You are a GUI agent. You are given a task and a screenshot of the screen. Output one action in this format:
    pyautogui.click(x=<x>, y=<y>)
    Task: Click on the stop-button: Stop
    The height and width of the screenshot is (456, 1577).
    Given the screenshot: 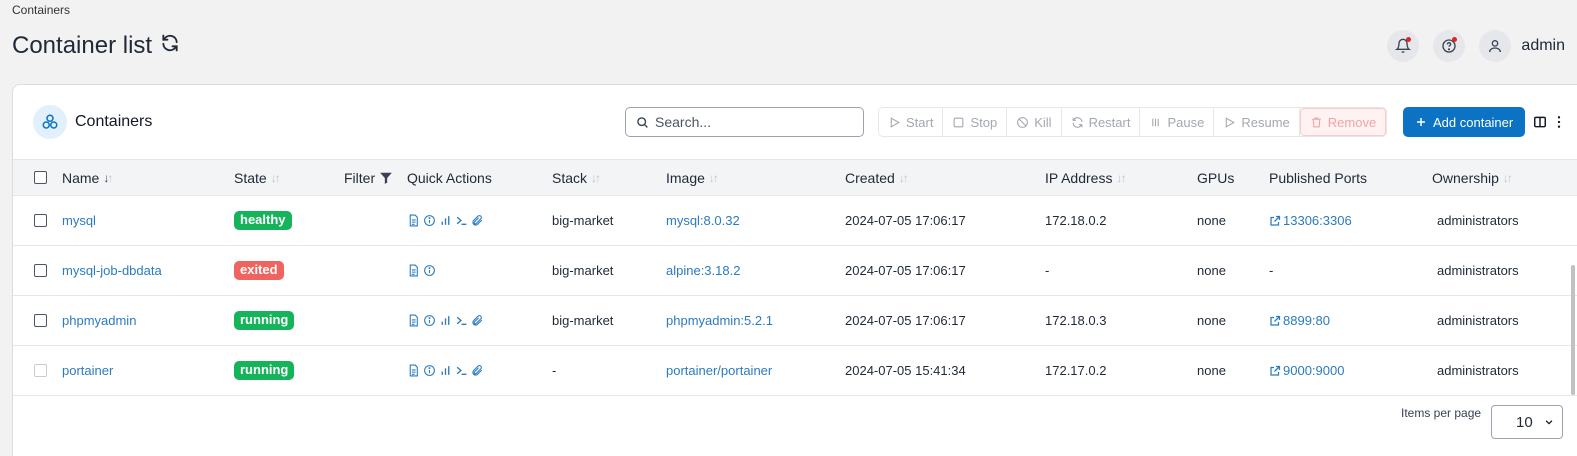 What is the action you would take?
    pyautogui.click(x=975, y=122)
    